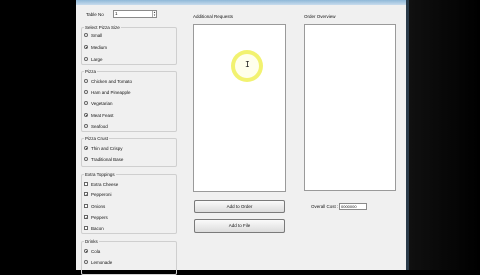 Image resolution: width=480 pixels, height=275 pixels. I want to click on add-to-file-button: Add to File, so click(239, 226).